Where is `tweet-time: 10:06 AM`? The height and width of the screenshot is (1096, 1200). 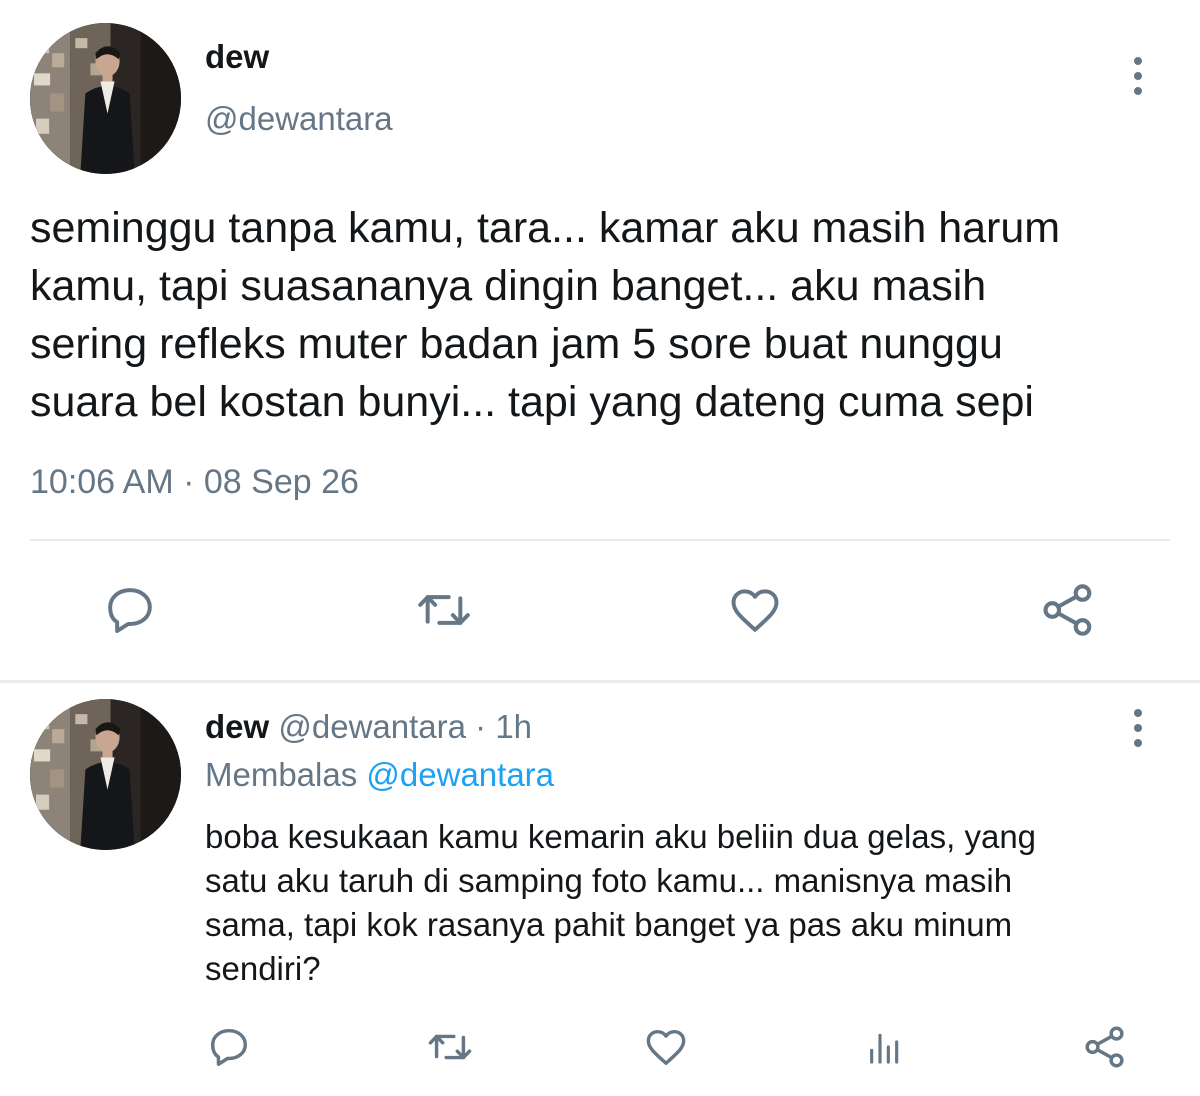 tweet-time: 10:06 AM is located at coordinates (102, 482).